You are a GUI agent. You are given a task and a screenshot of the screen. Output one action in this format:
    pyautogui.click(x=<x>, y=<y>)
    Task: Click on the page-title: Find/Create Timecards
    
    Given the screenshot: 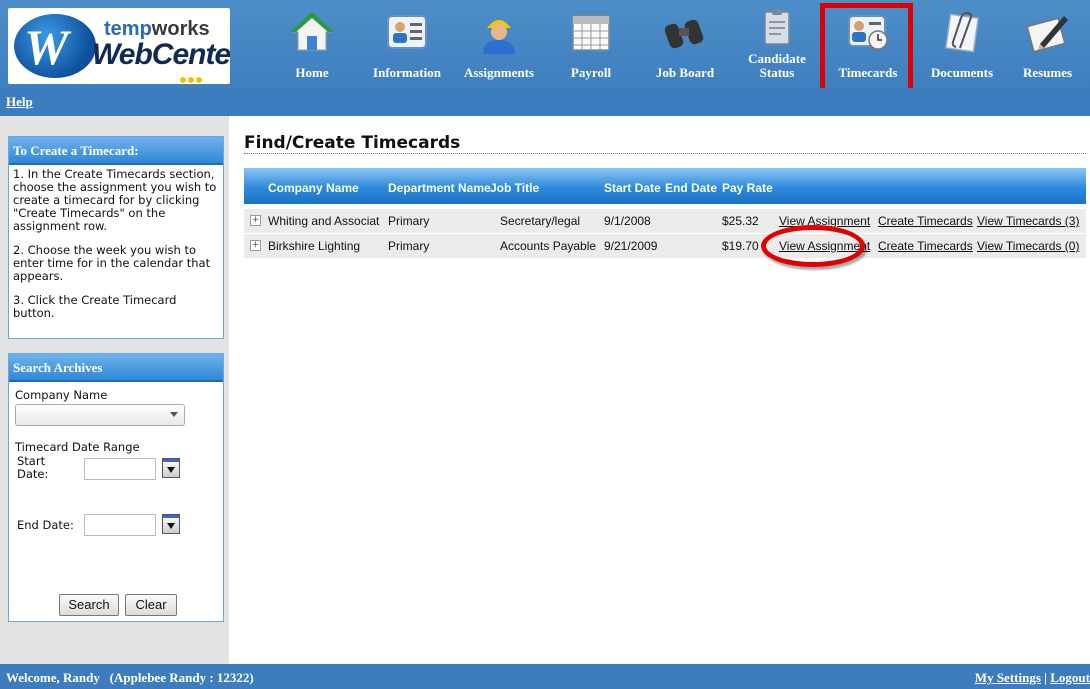 What is the action you would take?
    pyautogui.click(x=352, y=143)
    